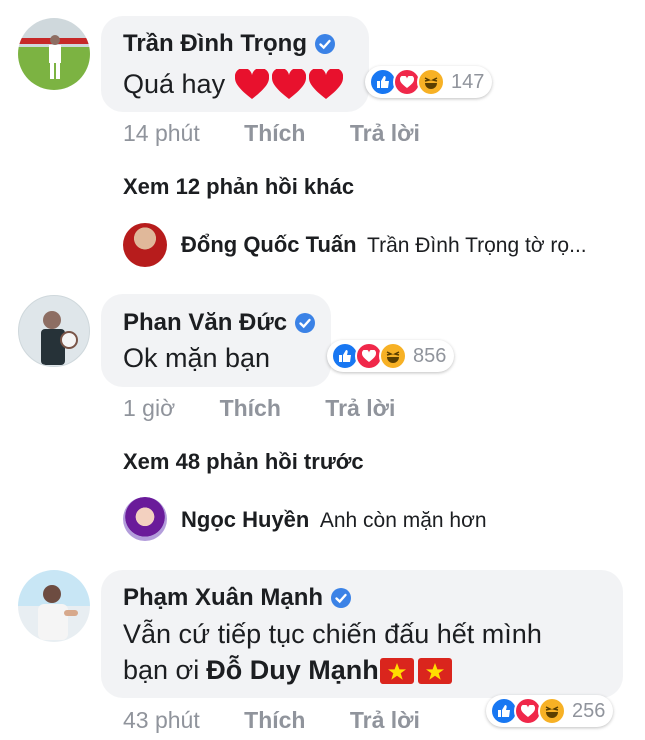 This screenshot has width=645, height=740. Describe the element at coordinates (149, 408) in the screenshot. I see `timestamp: 1 giờ` at that location.